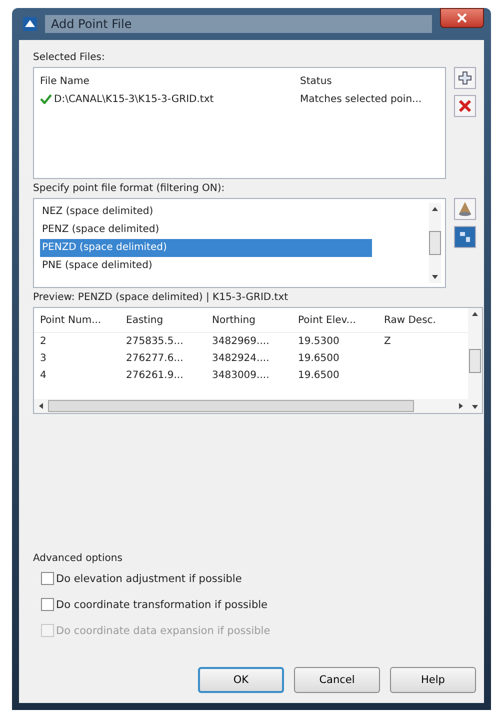 This screenshot has height=722, width=501. I want to click on add-icon, so click(465, 78).